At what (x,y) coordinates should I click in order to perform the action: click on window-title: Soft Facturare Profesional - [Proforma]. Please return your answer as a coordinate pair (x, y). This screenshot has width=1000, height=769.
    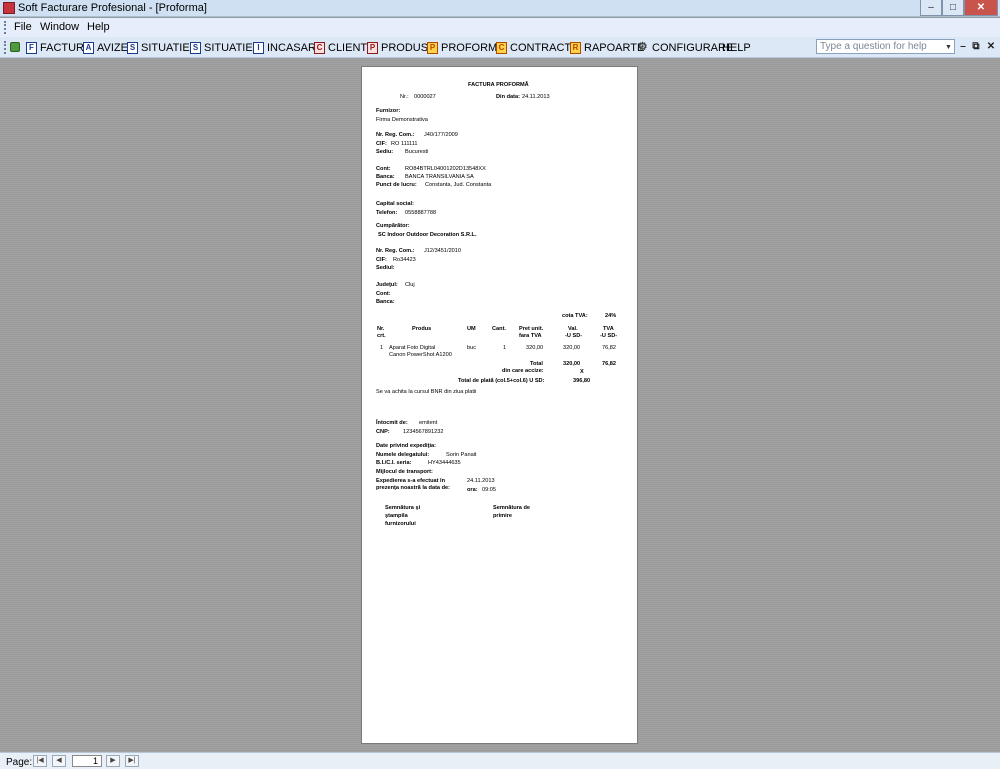
    Looking at the image, I should click on (112, 8).